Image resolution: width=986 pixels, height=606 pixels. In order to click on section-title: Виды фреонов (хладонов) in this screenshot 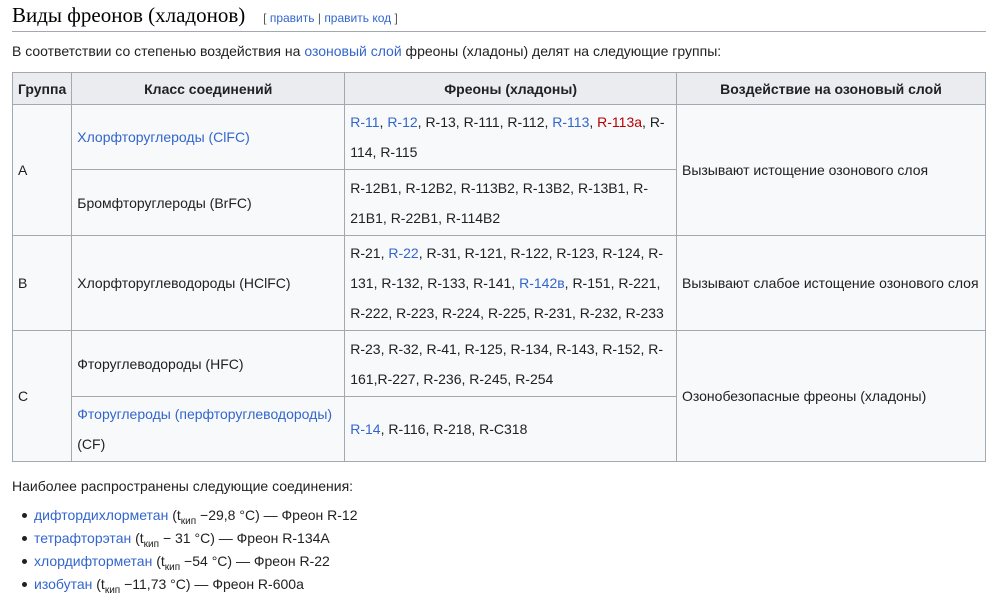, I will do `click(129, 15)`.